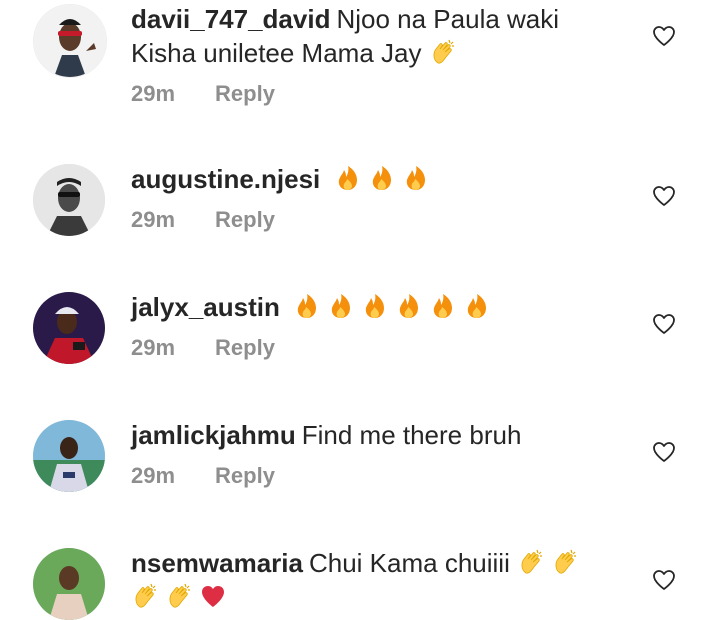  What do you see at coordinates (213, 596) in the screenshot?
I see `red-heart-icon` at bounding box center [213, 596].